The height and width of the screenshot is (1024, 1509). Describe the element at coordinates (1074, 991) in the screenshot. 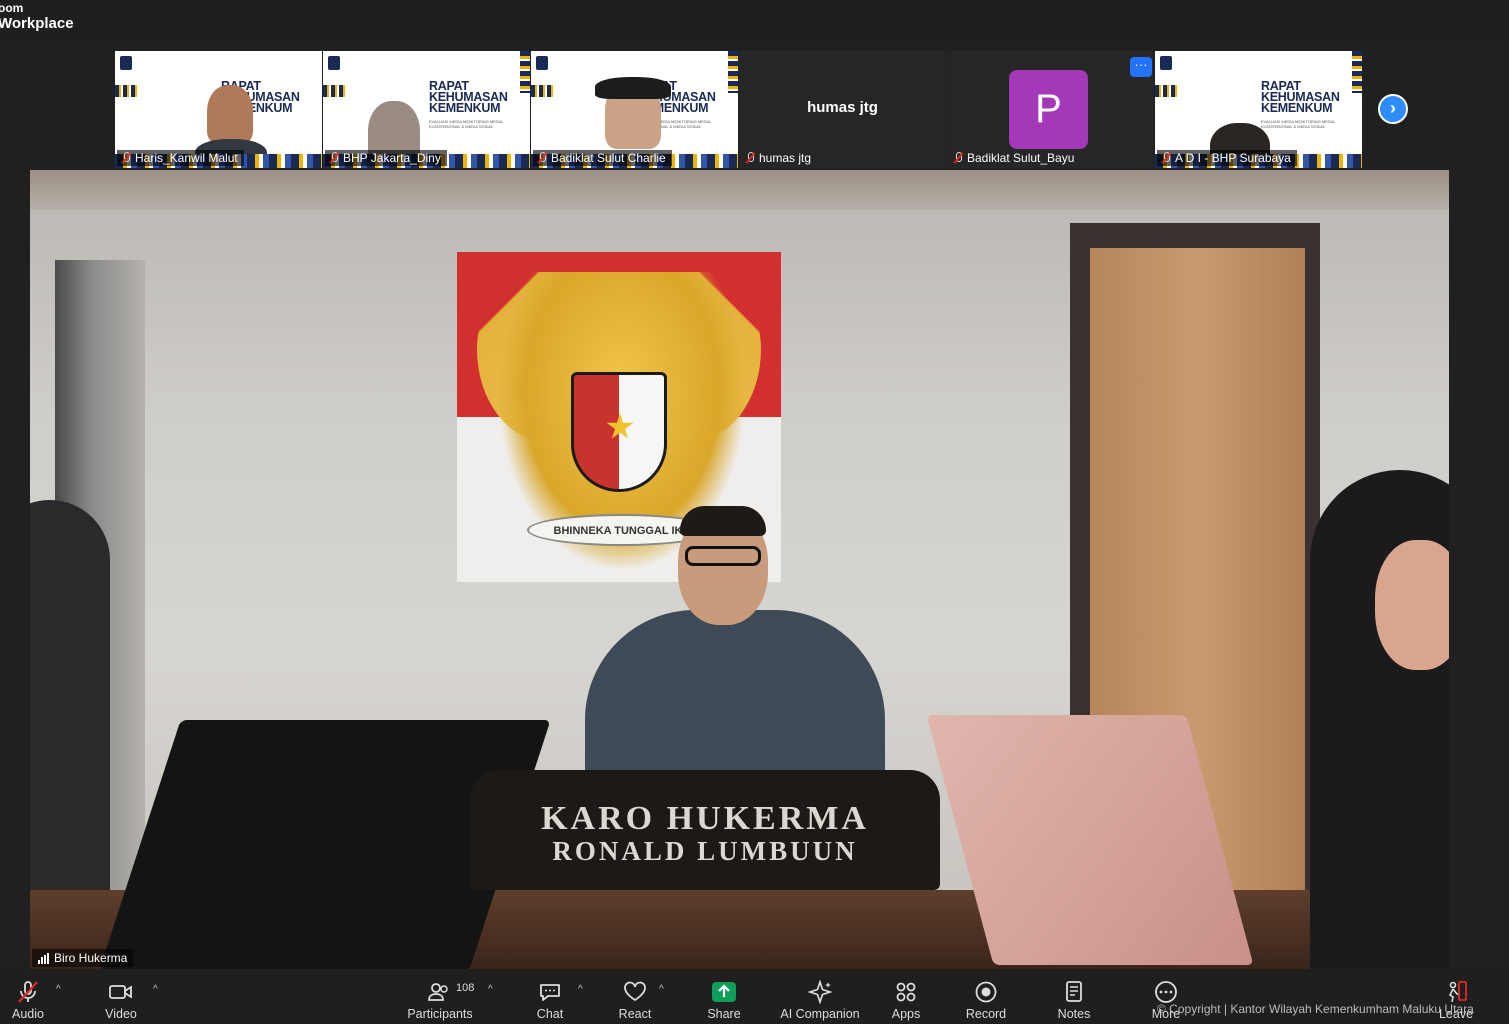

I see `notes-icon` at that location.